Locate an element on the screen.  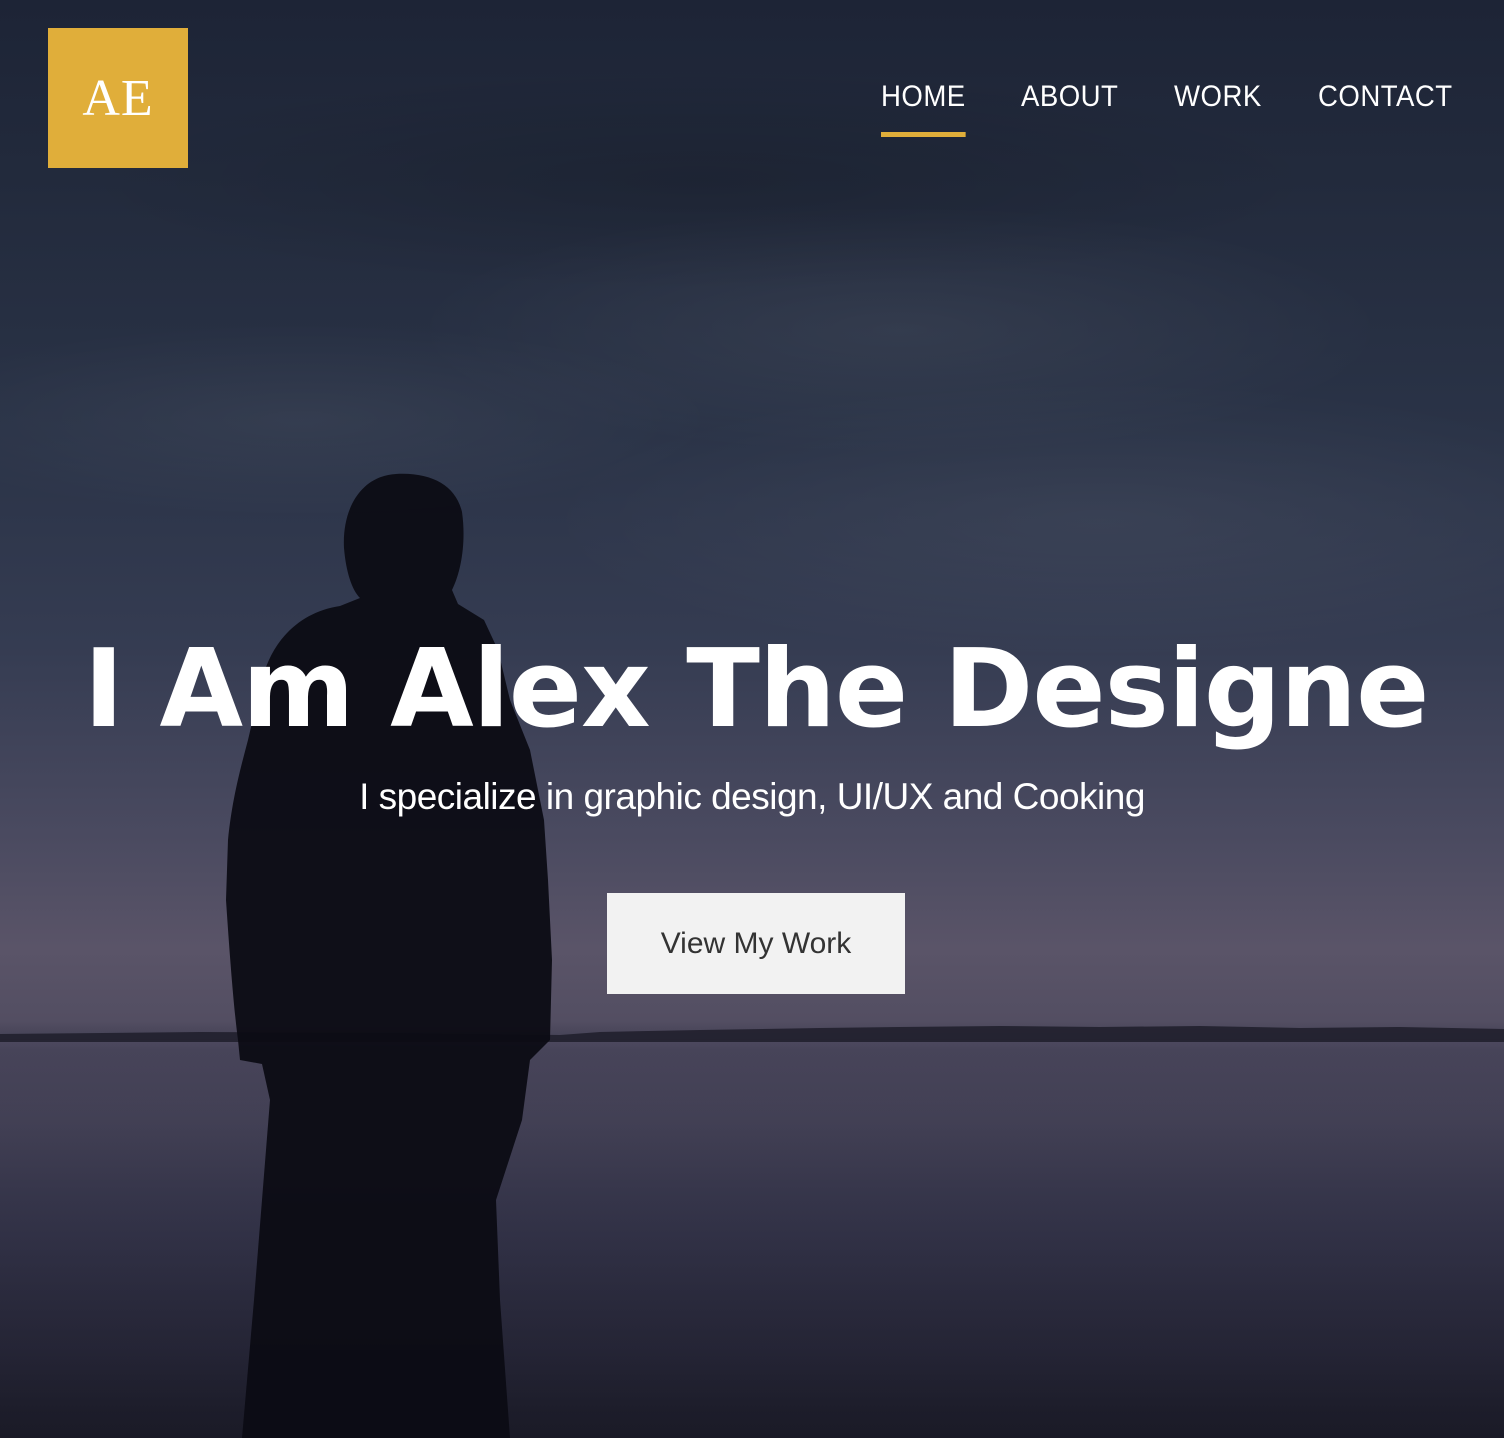
view-my-work-button: View My Work is located at coordinates (756, 943).